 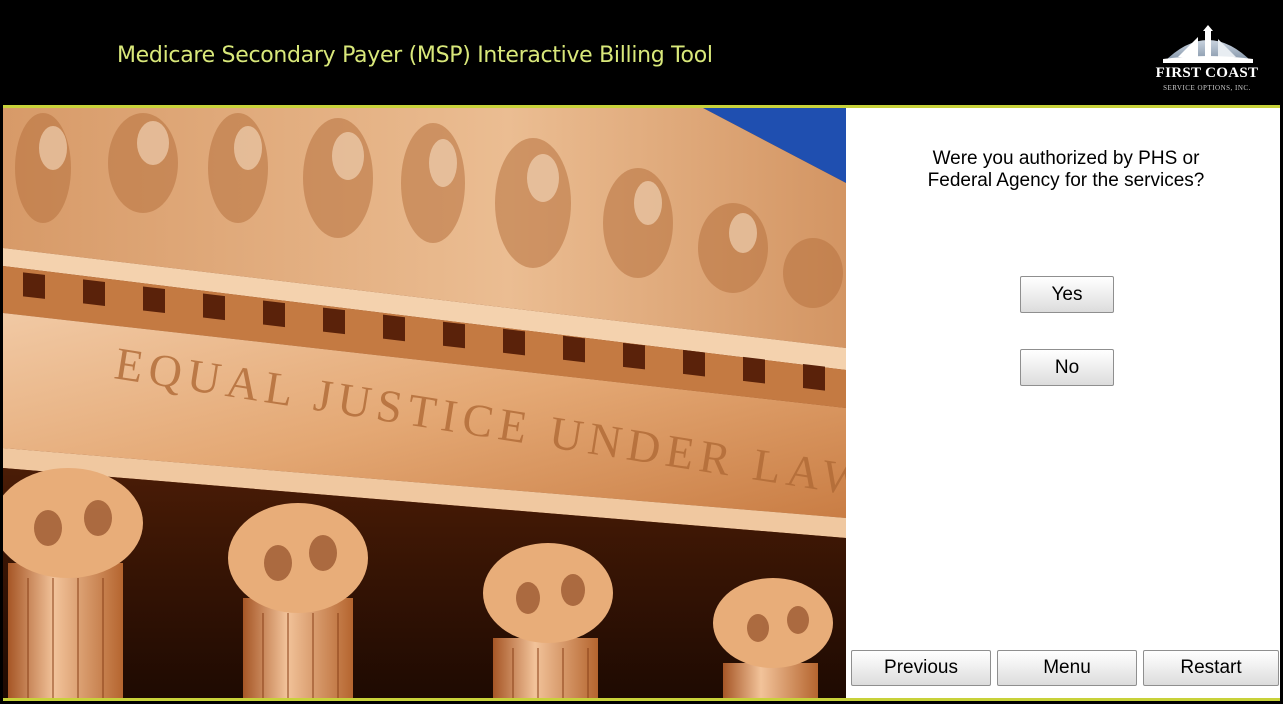 I want to click on question-line-1: Were you authorized by PHS or, so click(x=1066, y=158).